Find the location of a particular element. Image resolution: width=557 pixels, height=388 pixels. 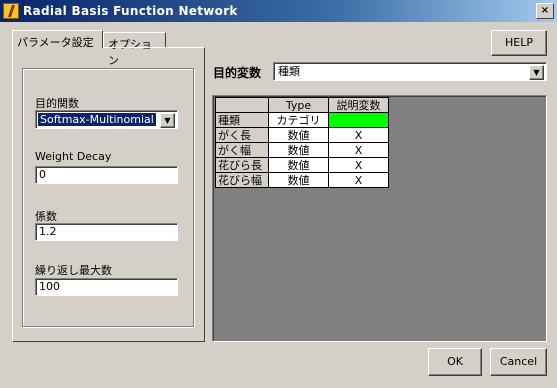

table-row: 花びら長 数値 X is located at coordinates (302, 165).